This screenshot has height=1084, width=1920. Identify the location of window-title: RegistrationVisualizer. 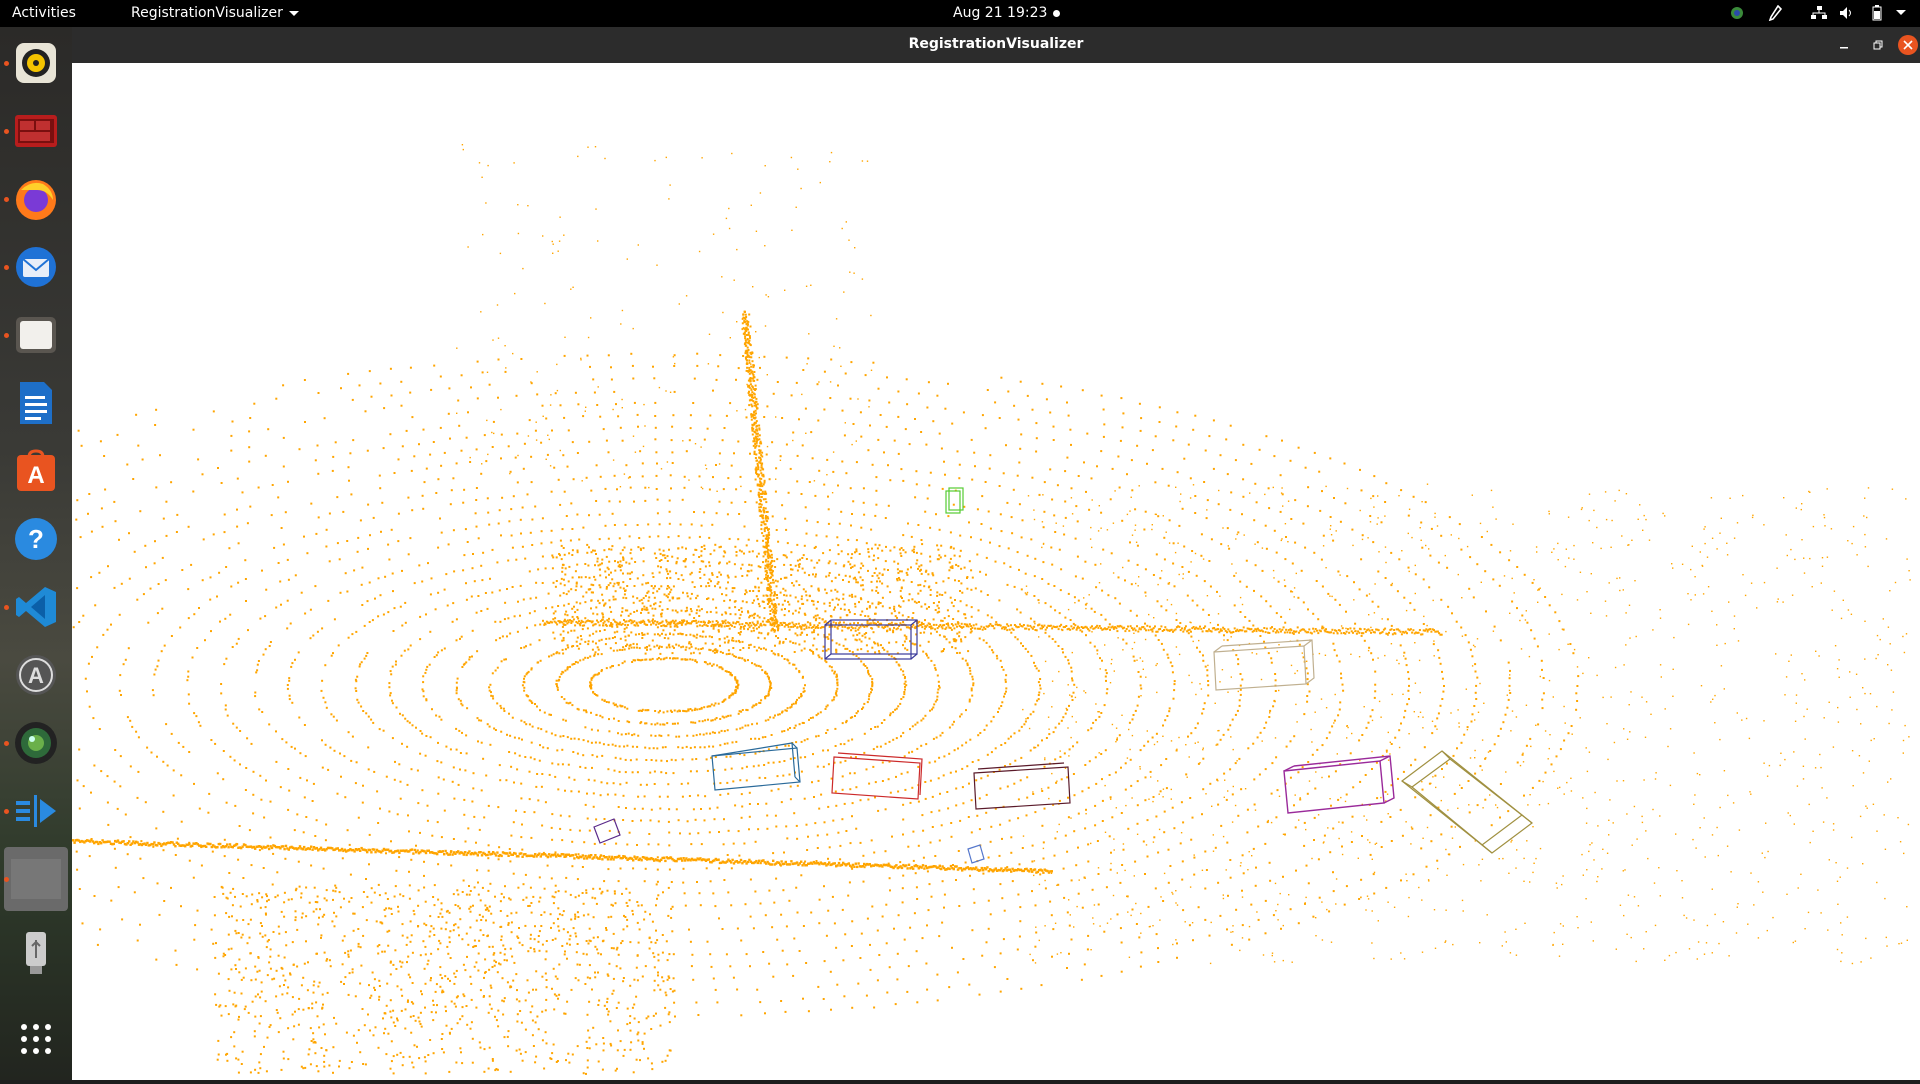
(996, 44).